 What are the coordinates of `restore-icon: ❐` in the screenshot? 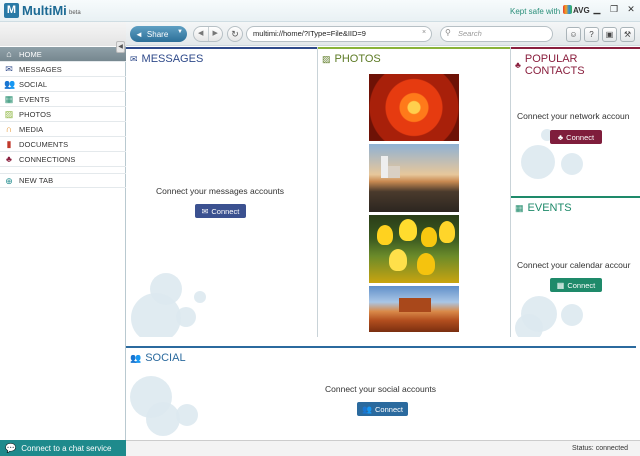 It's located at (614, 9).